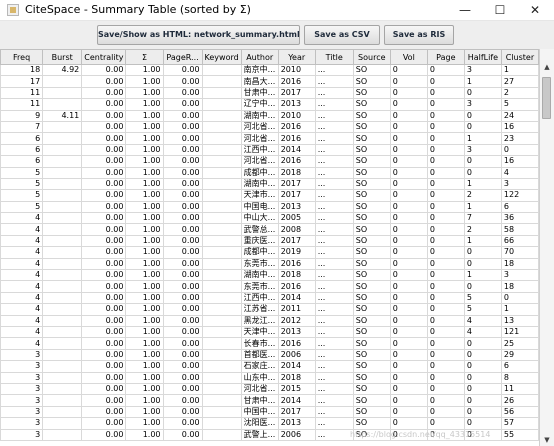  Describe the element at coordinates (269, 412) in the screenshot. I see `table-row: 3 0.00 1.00 0.00 中国中... 2017... SO 0 0 0 56` at that location.